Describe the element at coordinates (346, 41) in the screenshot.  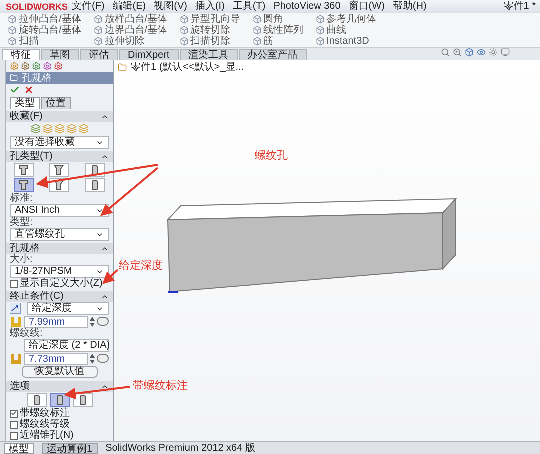
I see `ribbon-button: Instant3D` at that location.